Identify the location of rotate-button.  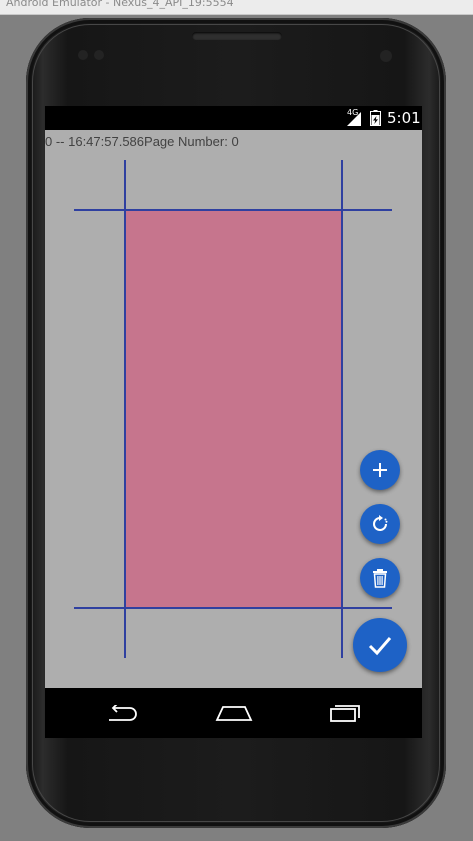
(380, 524).